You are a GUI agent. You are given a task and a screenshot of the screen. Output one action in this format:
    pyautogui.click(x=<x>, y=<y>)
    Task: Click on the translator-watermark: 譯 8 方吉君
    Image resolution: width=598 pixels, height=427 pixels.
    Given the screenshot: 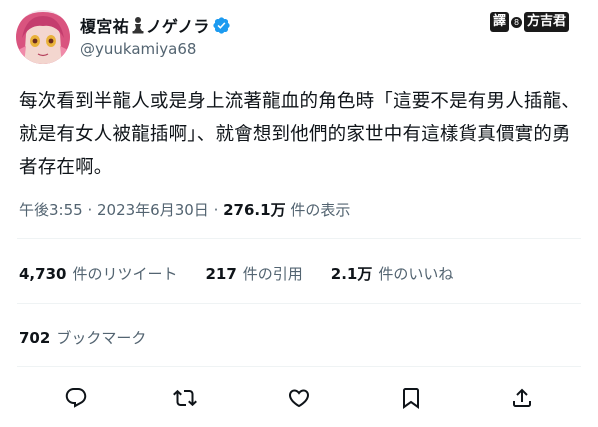 What is the action you would take?
    pyautogui.click(x=530, y=22)
    